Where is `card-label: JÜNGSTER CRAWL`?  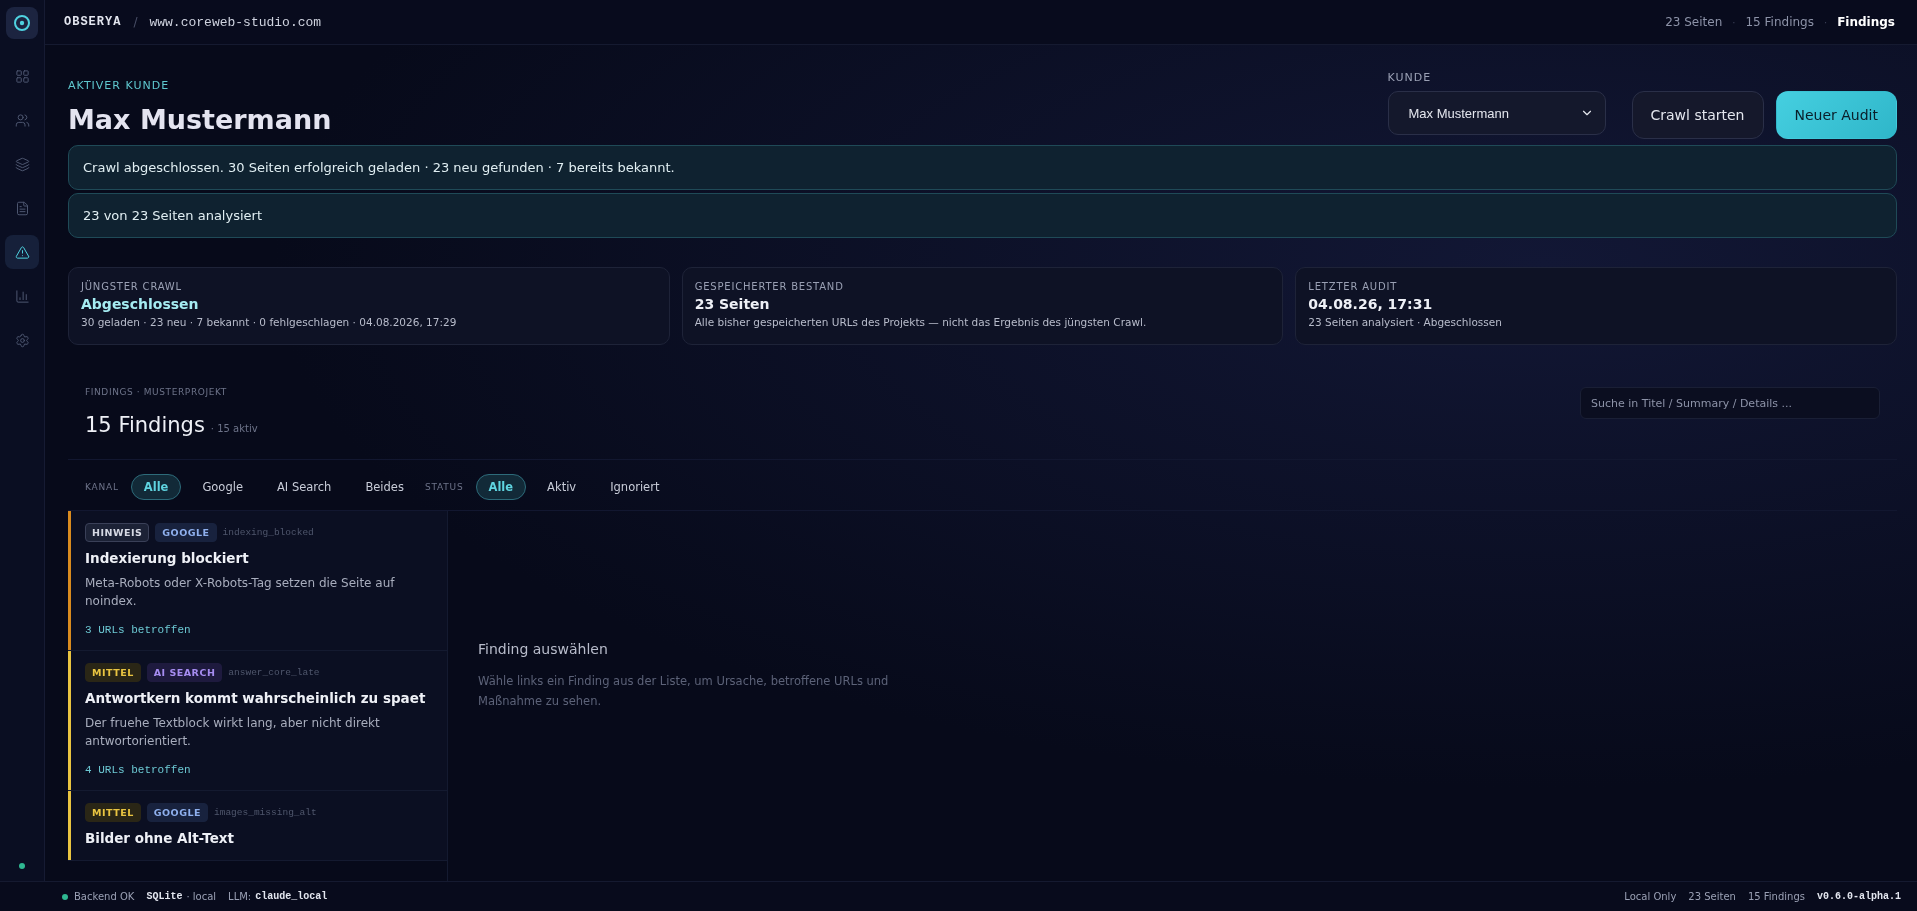 card-label: JÜNGSTER CRAWL is located at coordinates (132, 286).